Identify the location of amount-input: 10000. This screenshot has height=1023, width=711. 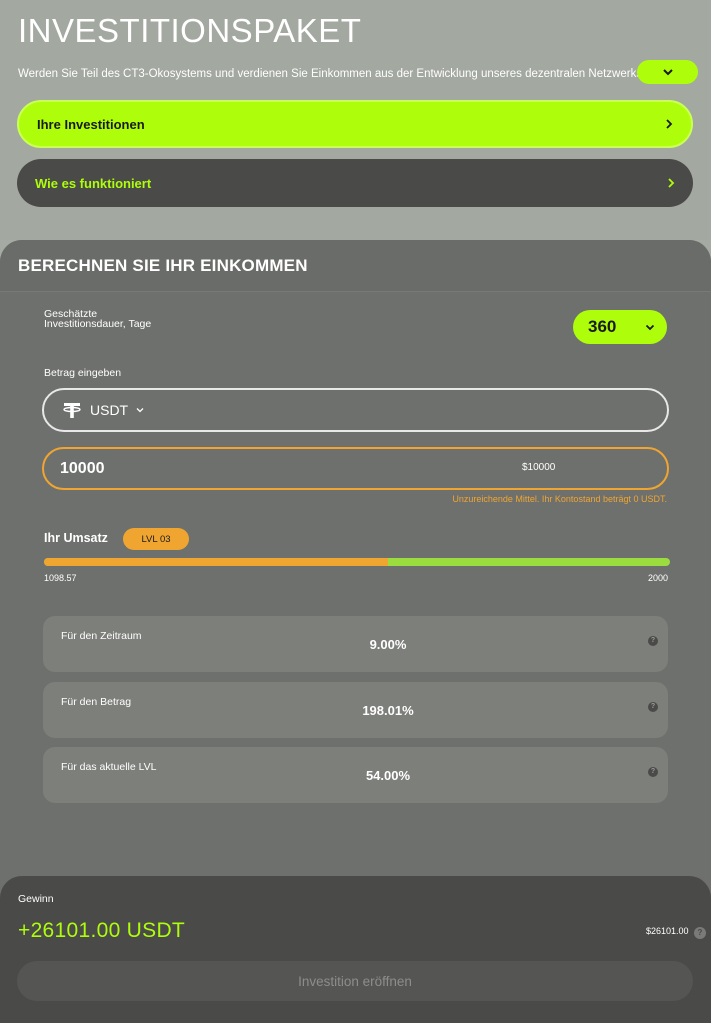
(355, 468).